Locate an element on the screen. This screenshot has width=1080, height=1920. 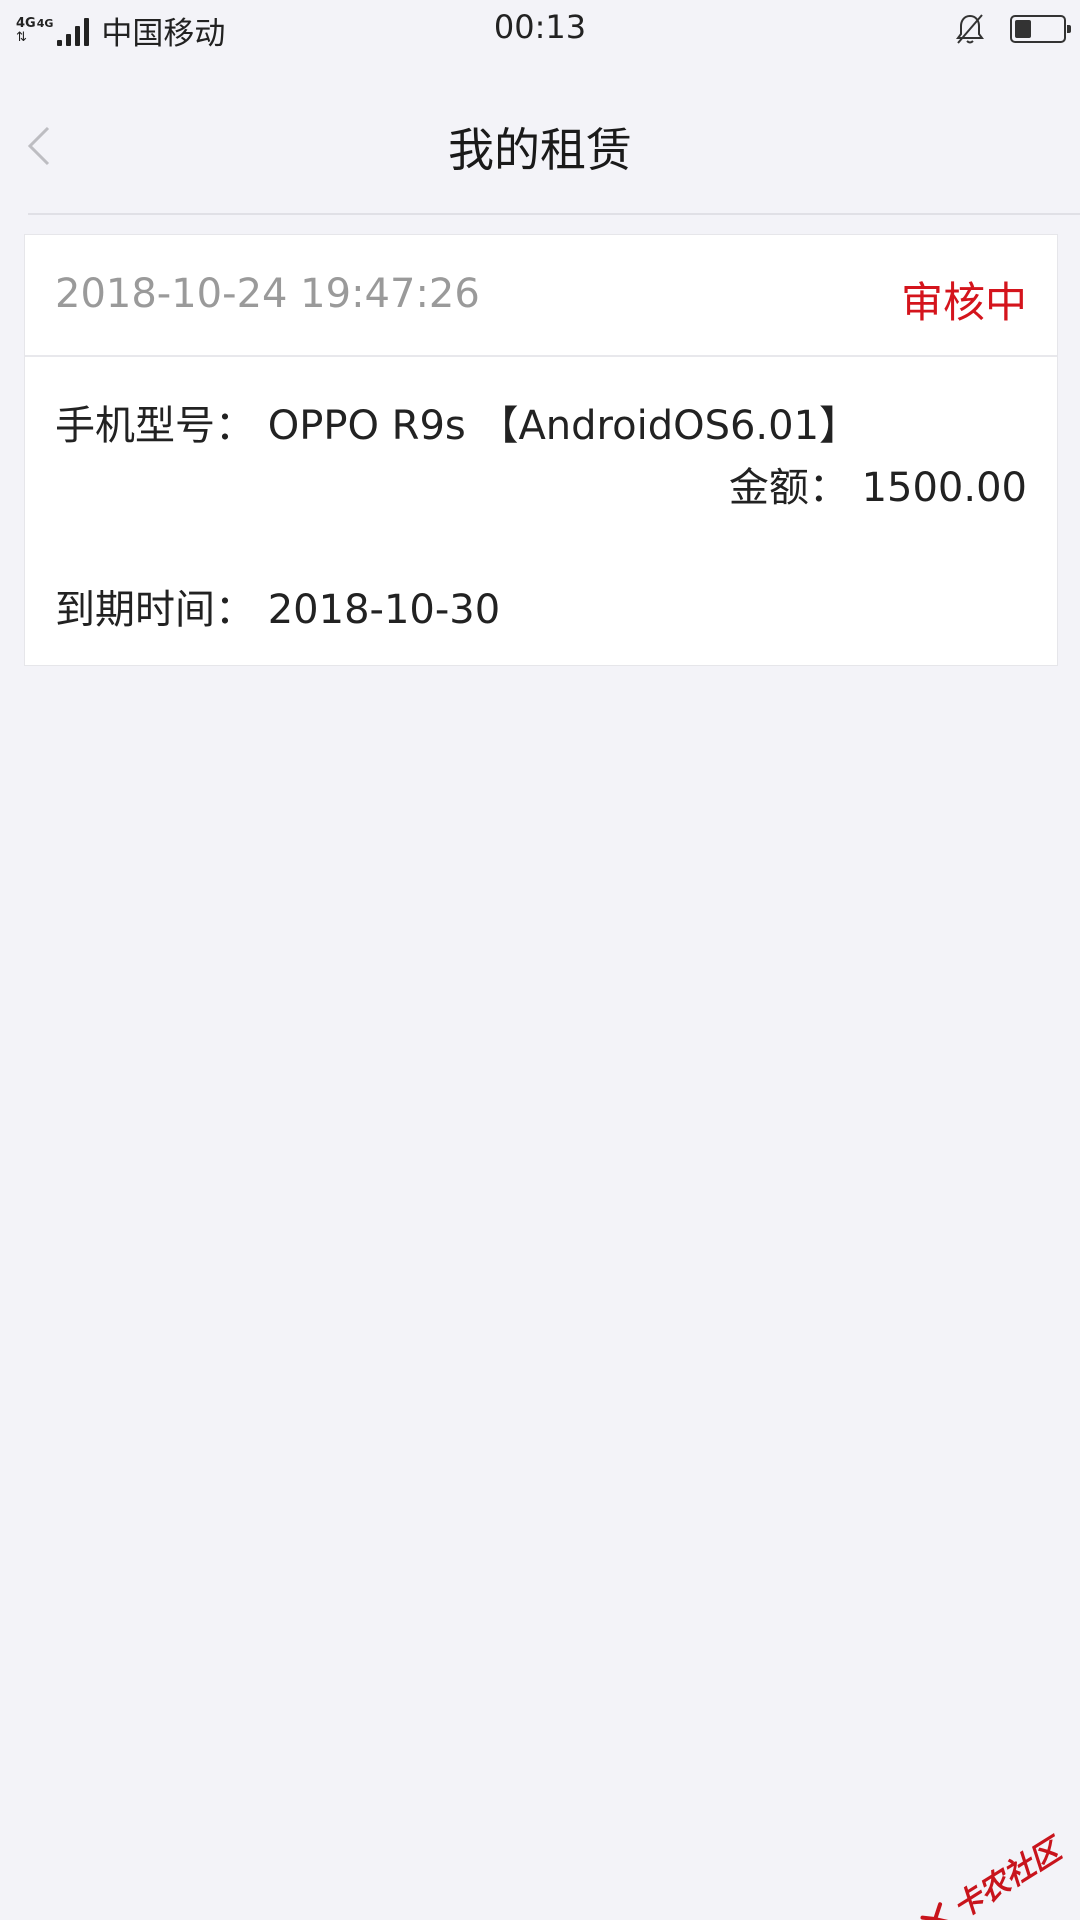
phone-model-row: 手机型号： OPPO R9s 【AndroidOS6.01】 is located at coordinates (457, 422).